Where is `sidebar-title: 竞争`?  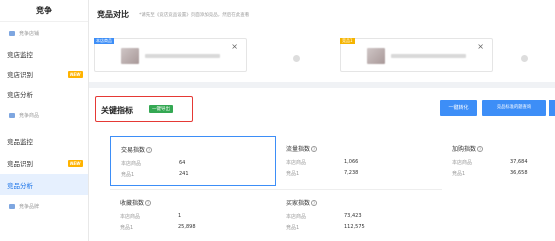 sidebar-title: 竞争 is located at coordinates (44, 11).